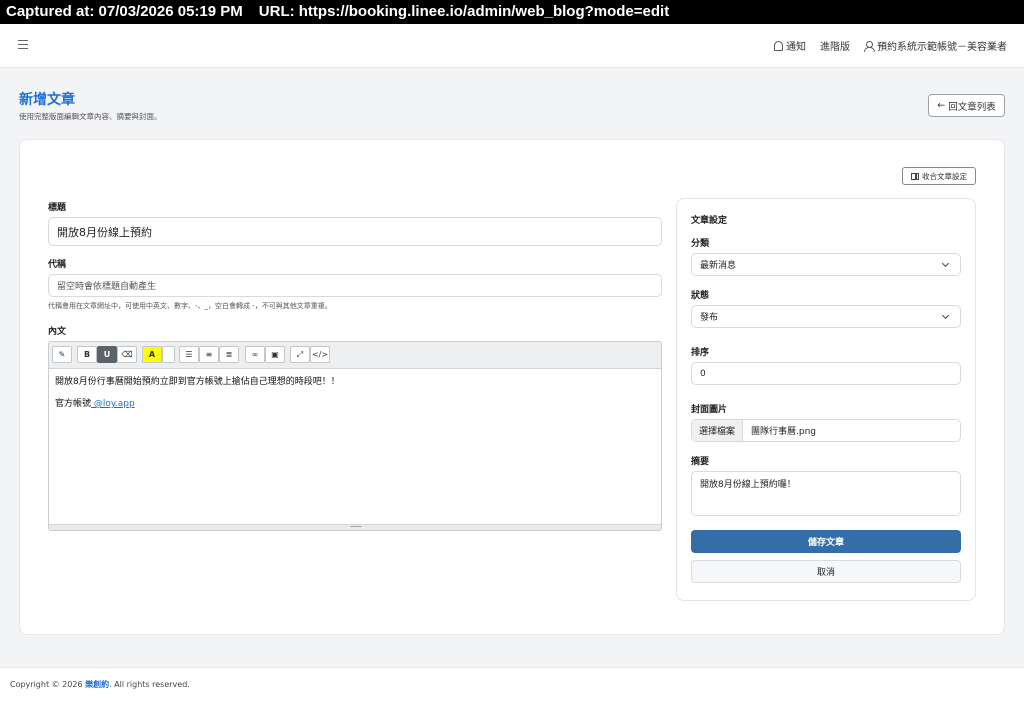 This screenshot has height=701, width=1024. Describe the element at coordinates (300, 354) in the screenshot. I see `fullscreen-icon: ⤢` at that location.